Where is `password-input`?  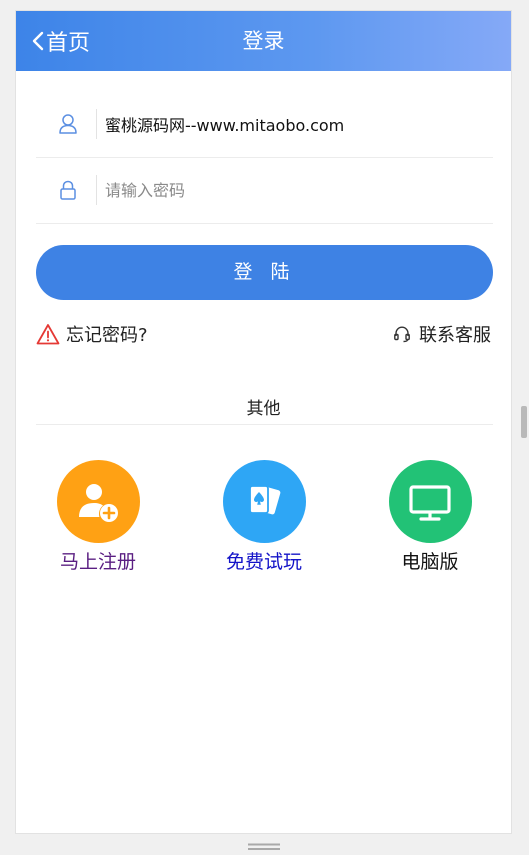 password-input is located at coordinates (285, 190).